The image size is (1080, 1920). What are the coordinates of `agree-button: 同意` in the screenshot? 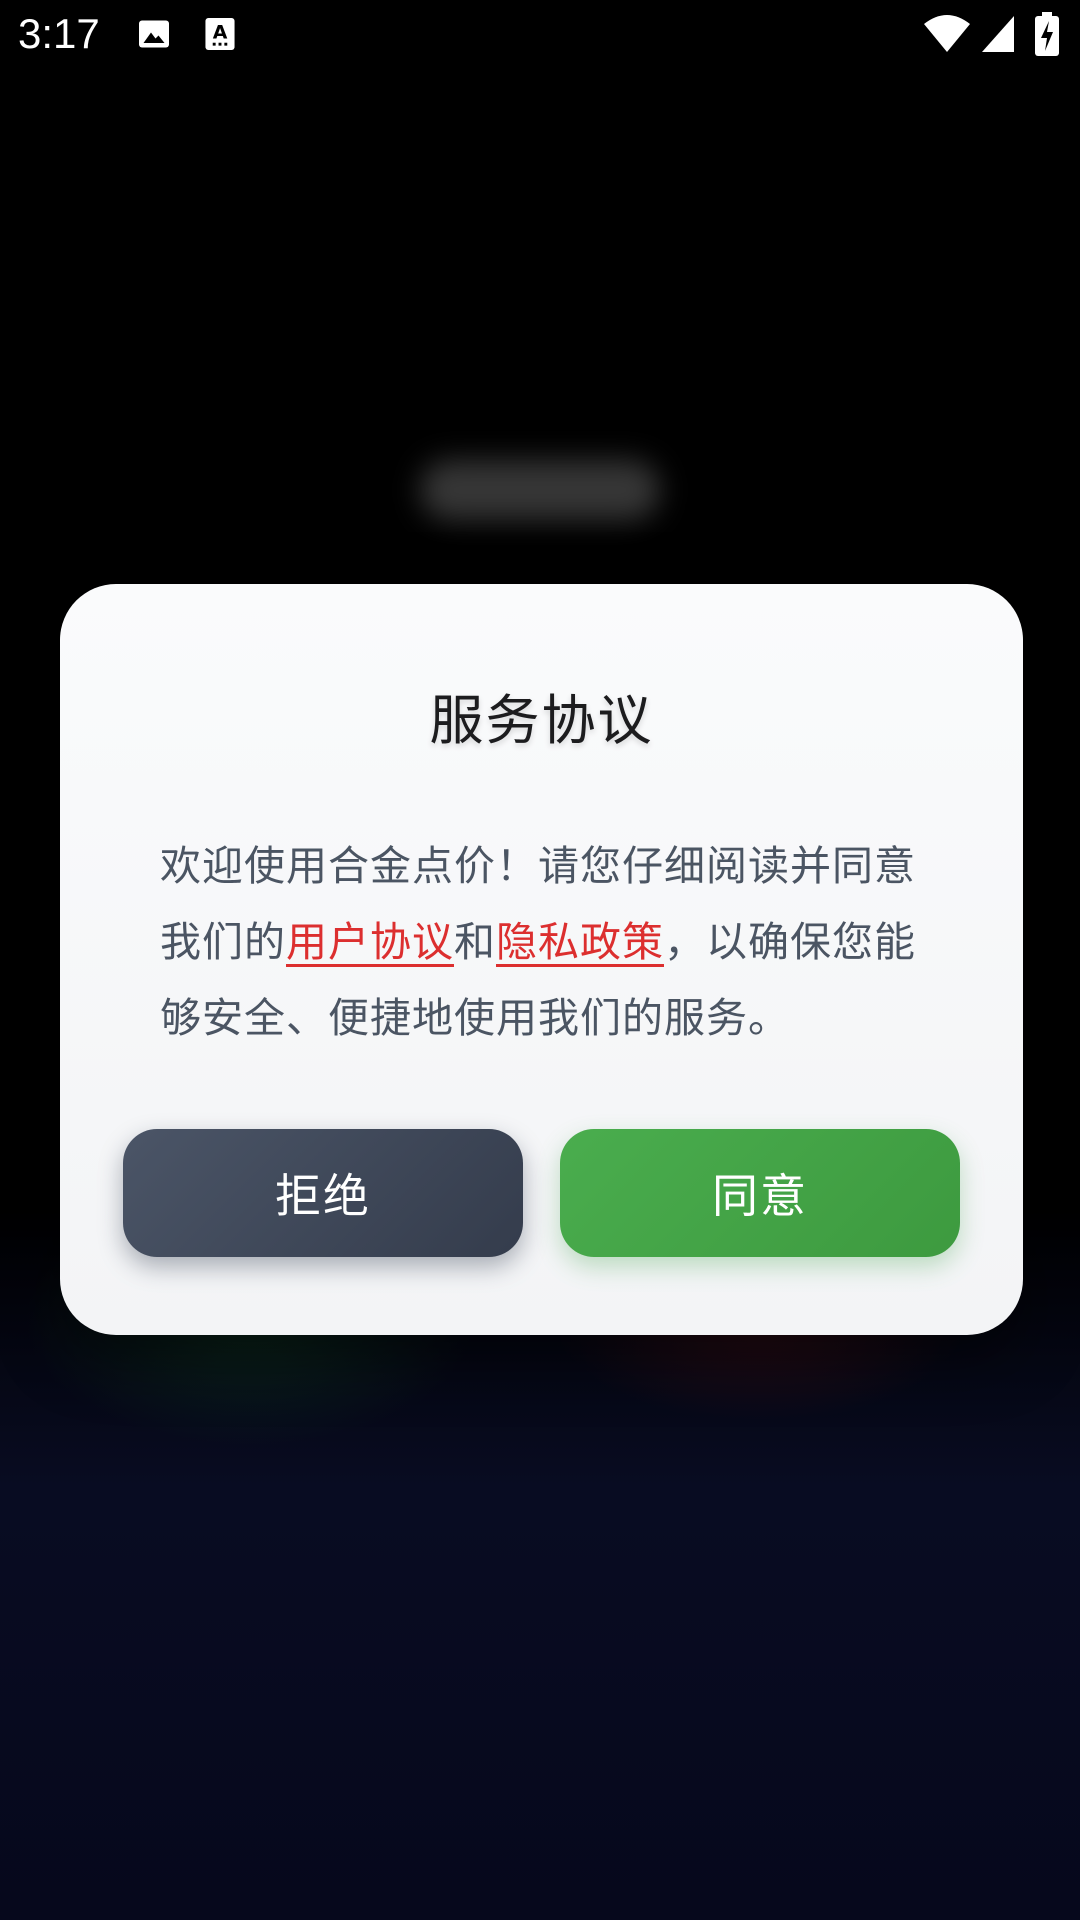 It's located at (760, 1193).